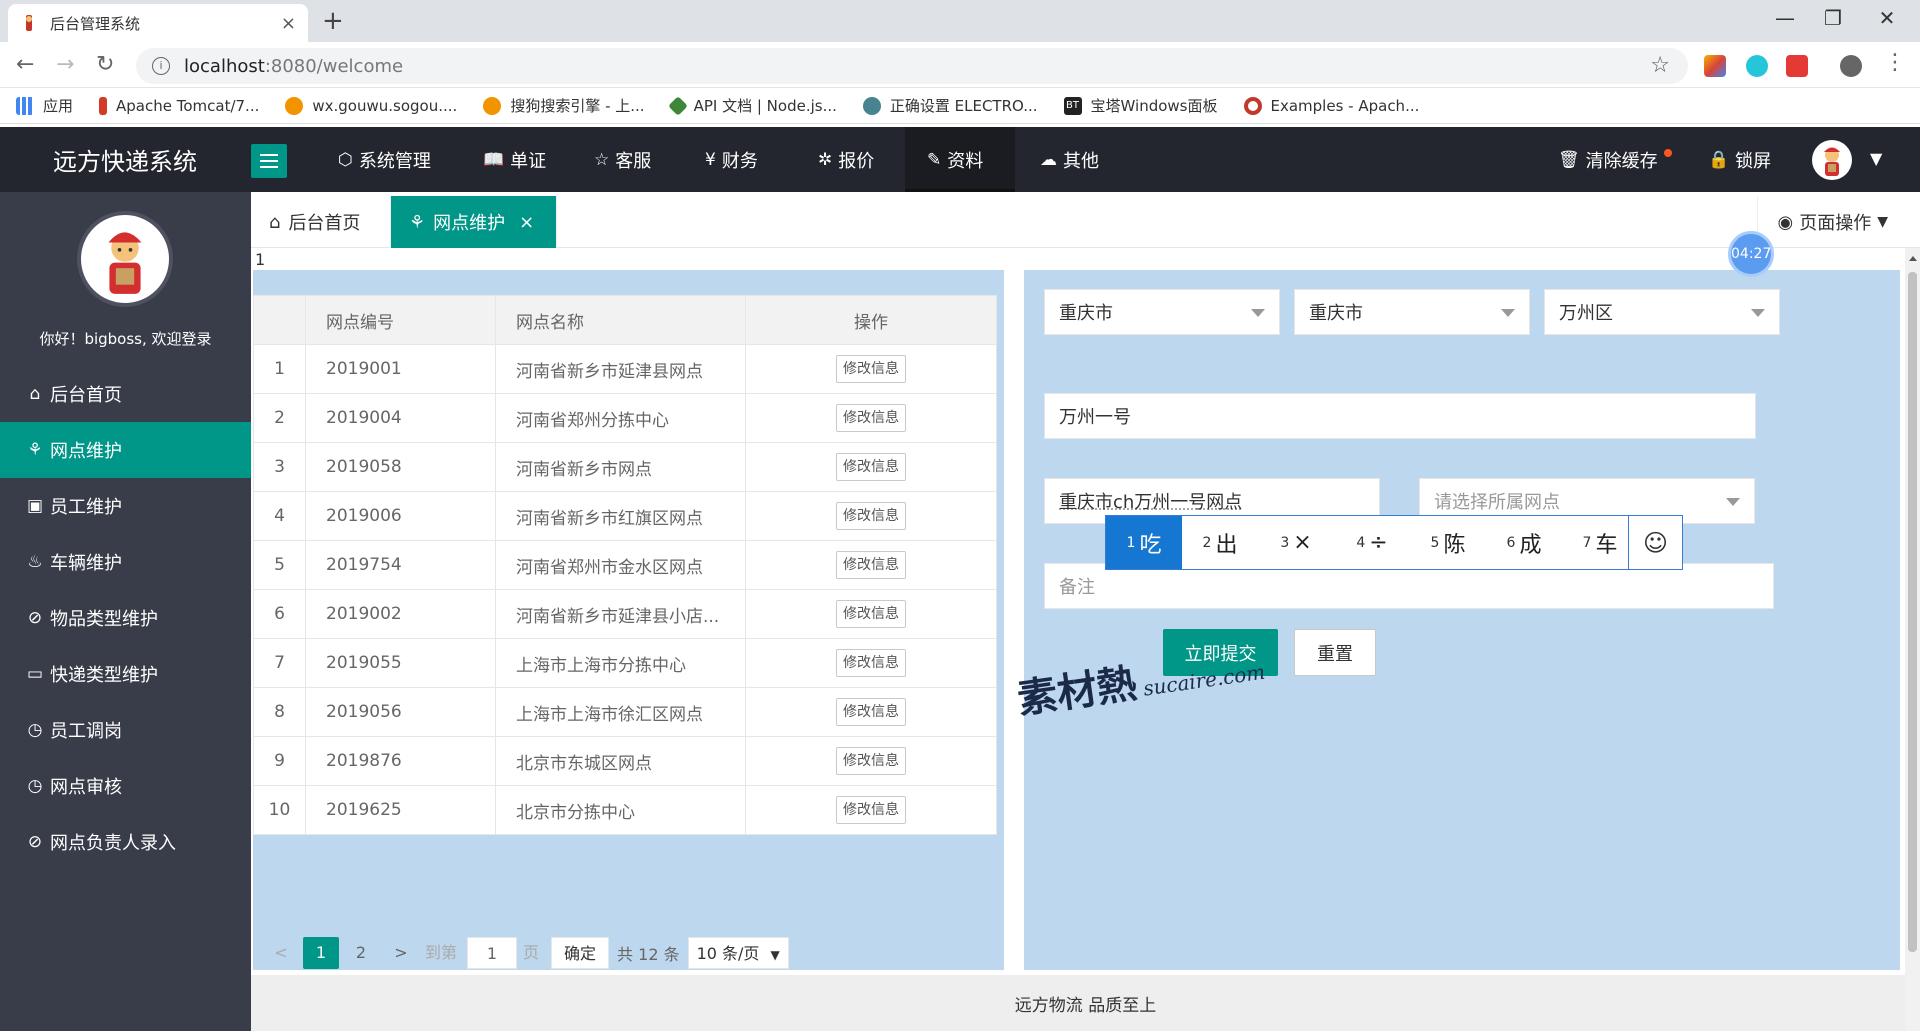 The image size is (1920, 1031). Describe the element at coordinates (1655, 542) in the screenshot. I see `emoji-icon: ☺` at that location.